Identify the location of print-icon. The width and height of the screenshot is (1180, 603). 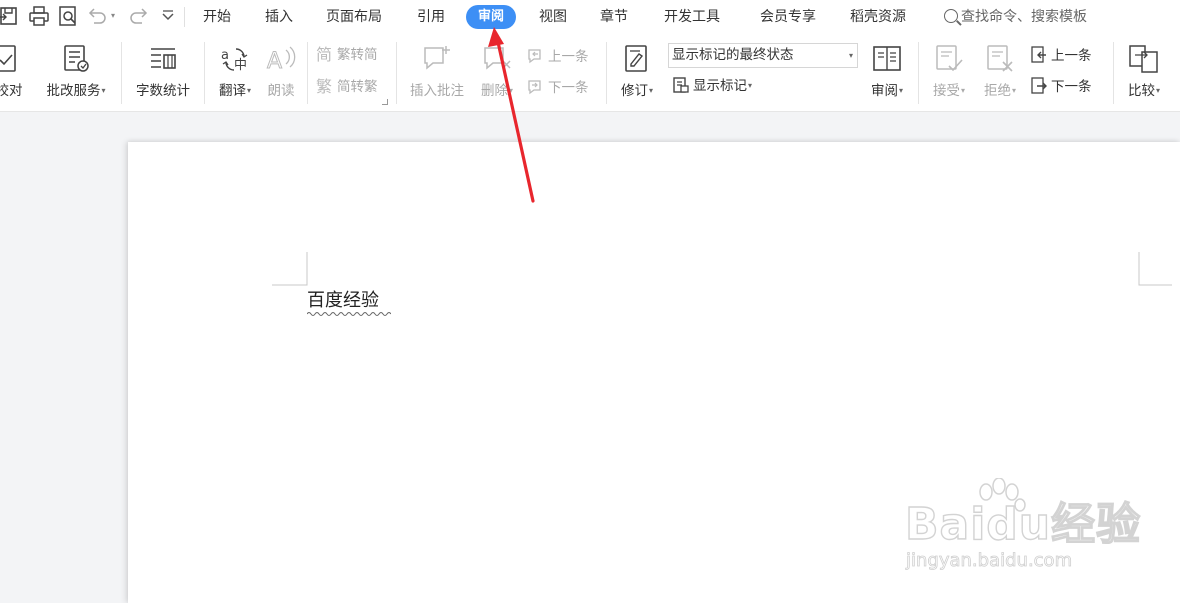
(39, 16).